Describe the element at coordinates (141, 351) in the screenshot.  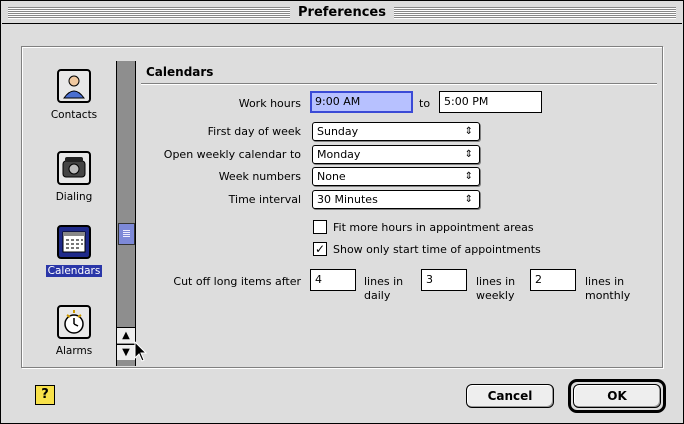
I see `mouse-pointer-icon` at that location.